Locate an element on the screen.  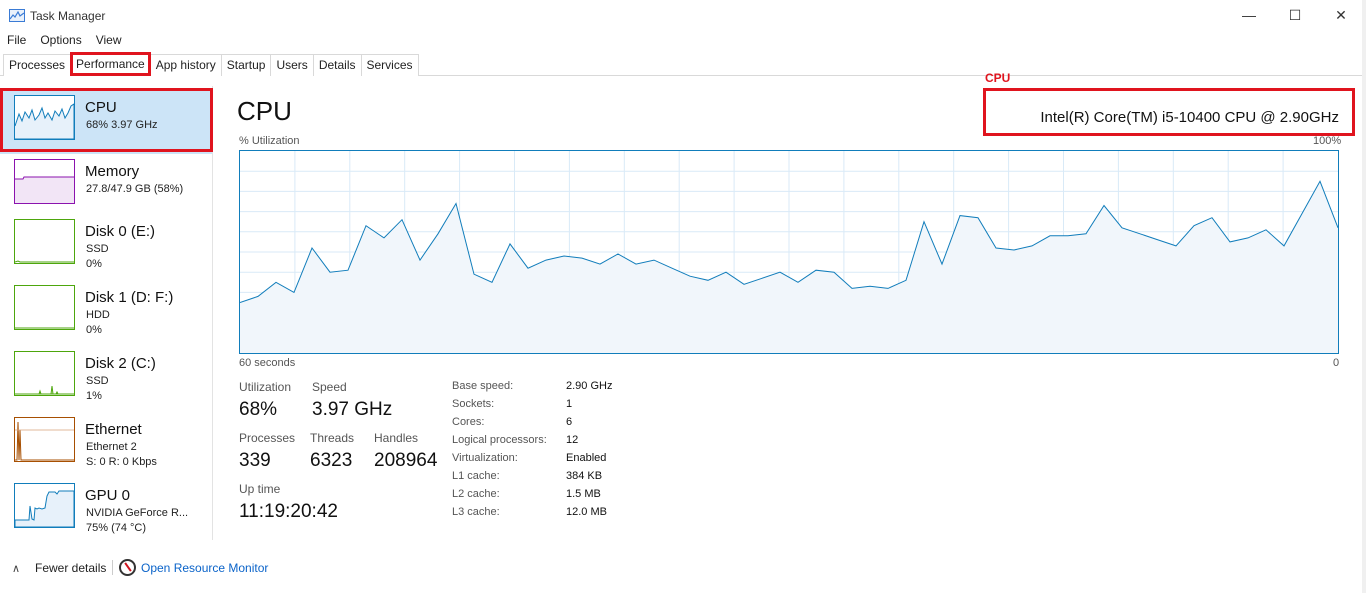
handles-value: 208964 is located at coordinates (406, 460).